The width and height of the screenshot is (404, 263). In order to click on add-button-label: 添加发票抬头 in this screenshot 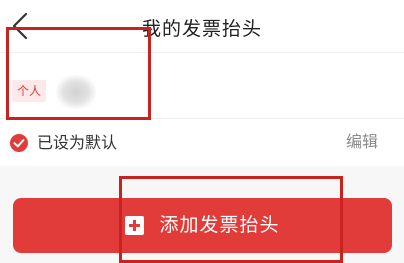, I will do `click(219, 225)`.